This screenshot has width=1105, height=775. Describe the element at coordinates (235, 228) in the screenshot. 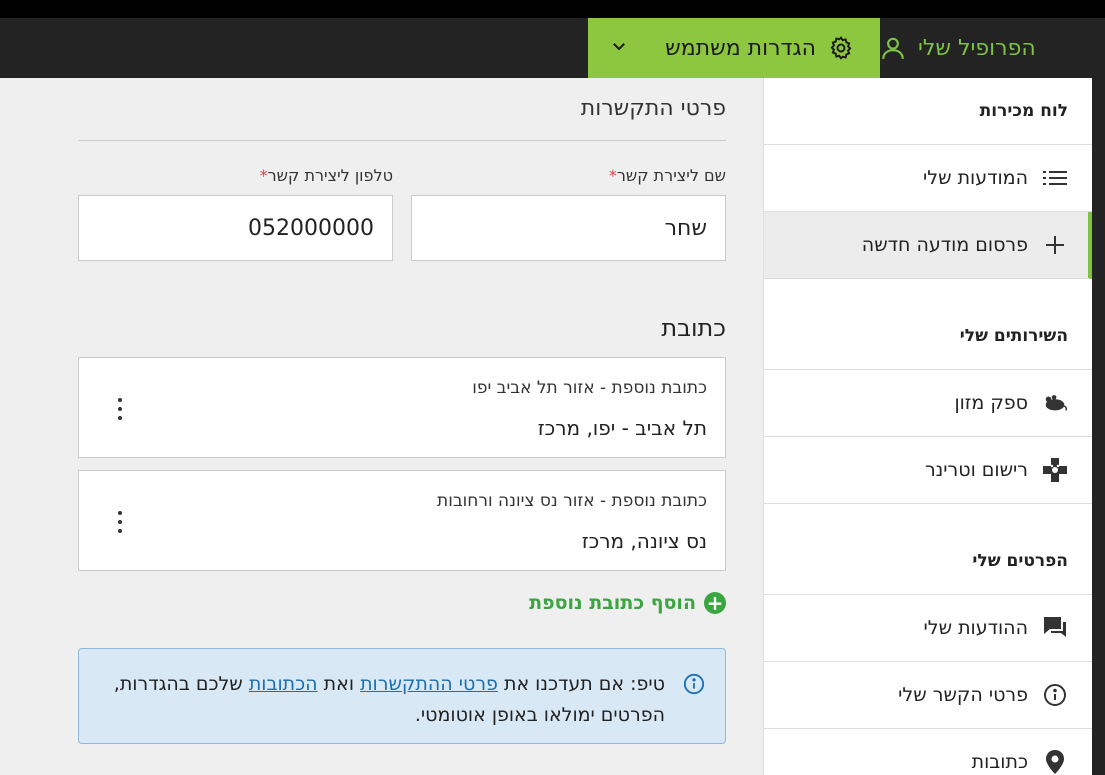

I see `contact-phone-input: 052000000` at that location.